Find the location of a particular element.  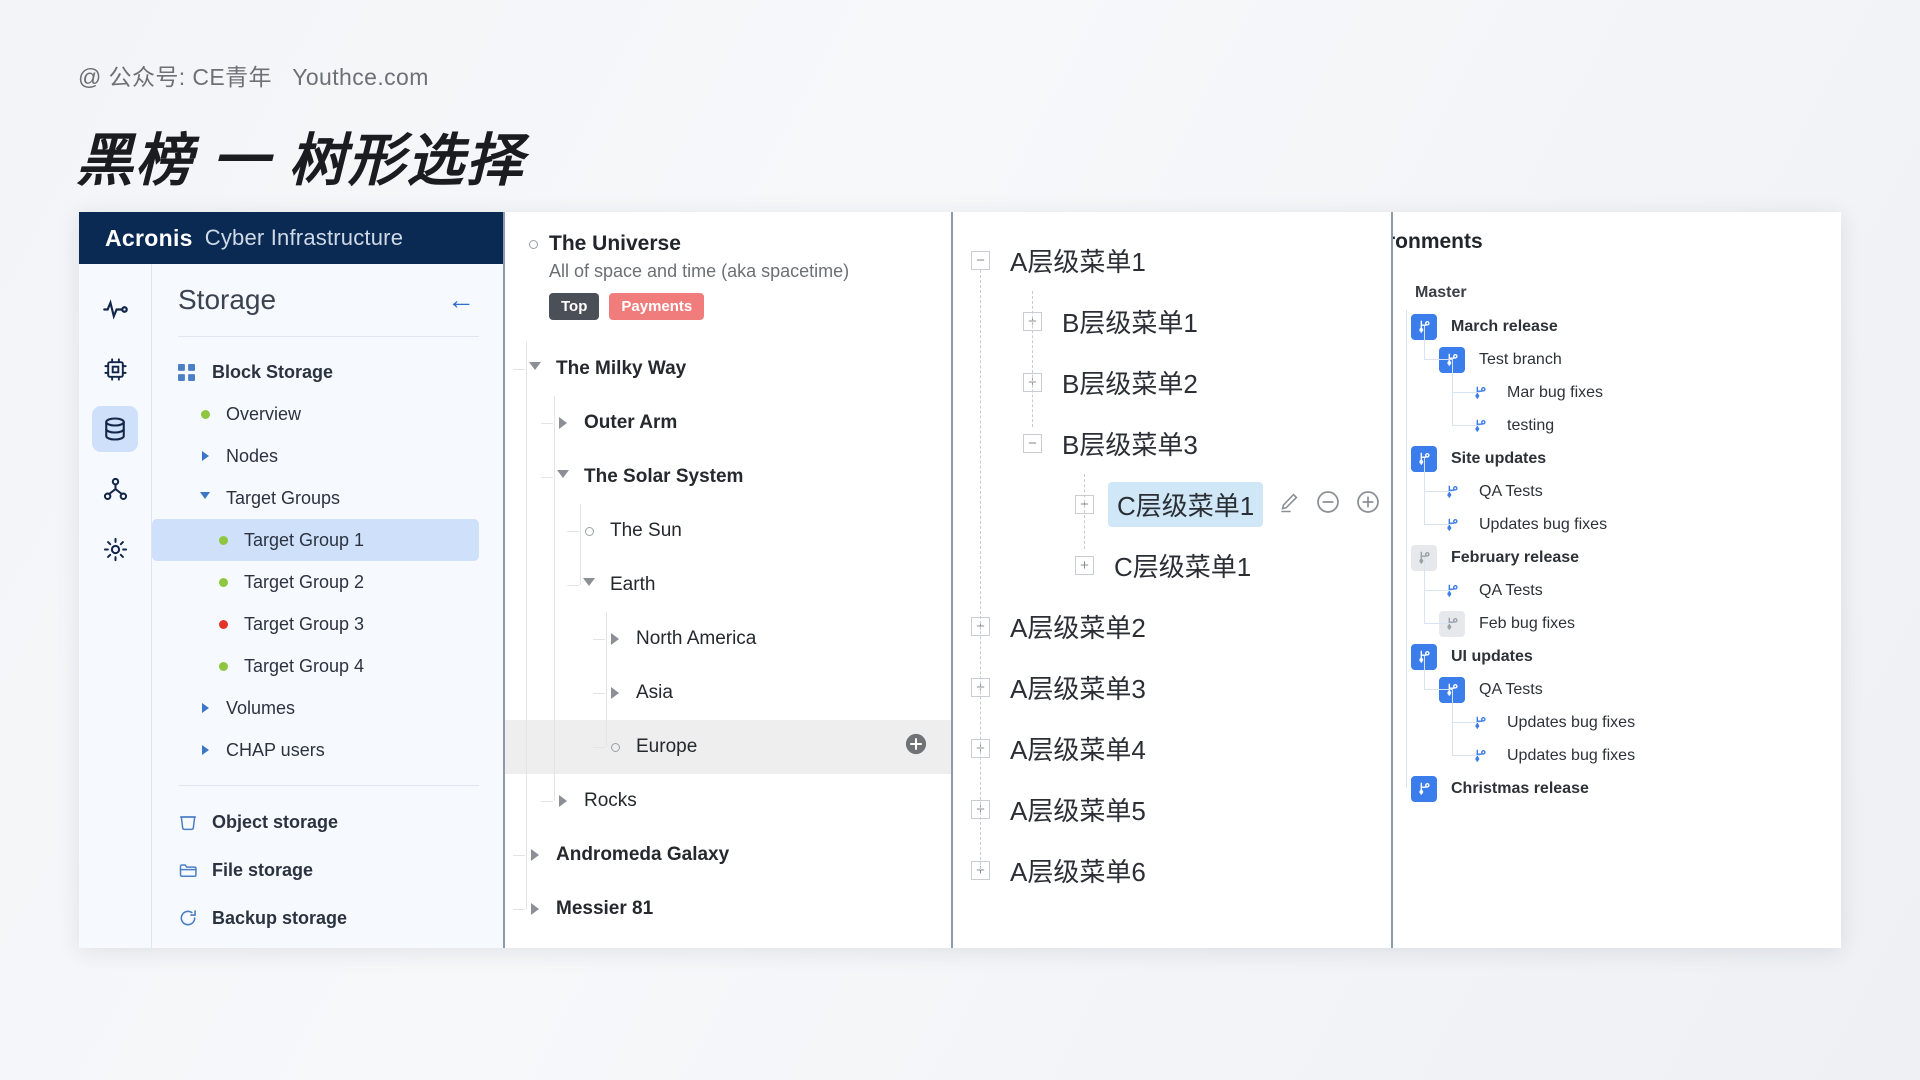

storage-tree-item-target-groups: Target Groups is located at coordinates (327, 498).